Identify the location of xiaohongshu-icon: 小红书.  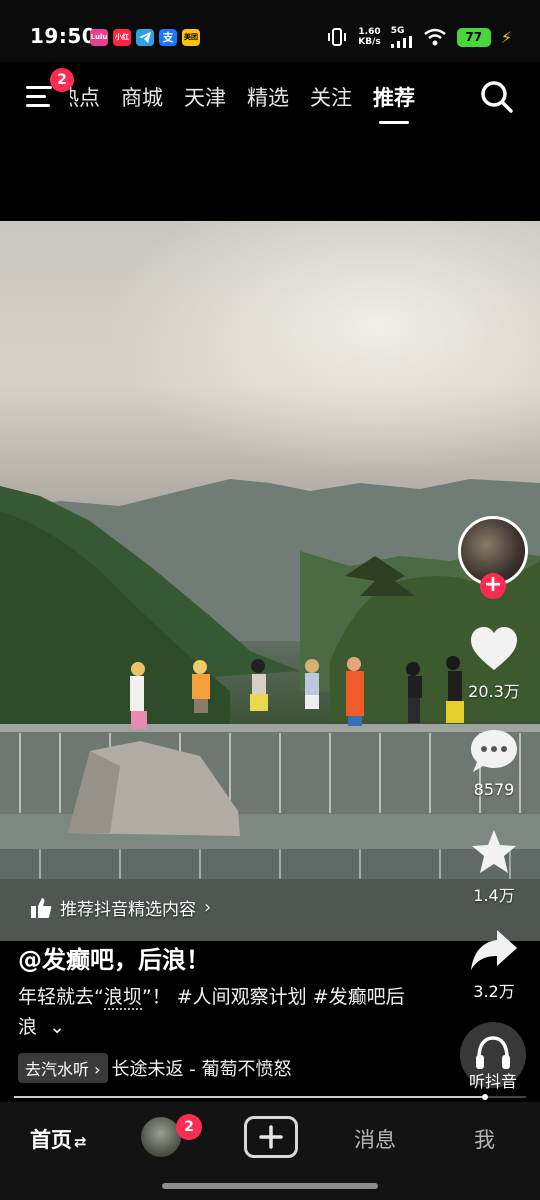
(122, 37).